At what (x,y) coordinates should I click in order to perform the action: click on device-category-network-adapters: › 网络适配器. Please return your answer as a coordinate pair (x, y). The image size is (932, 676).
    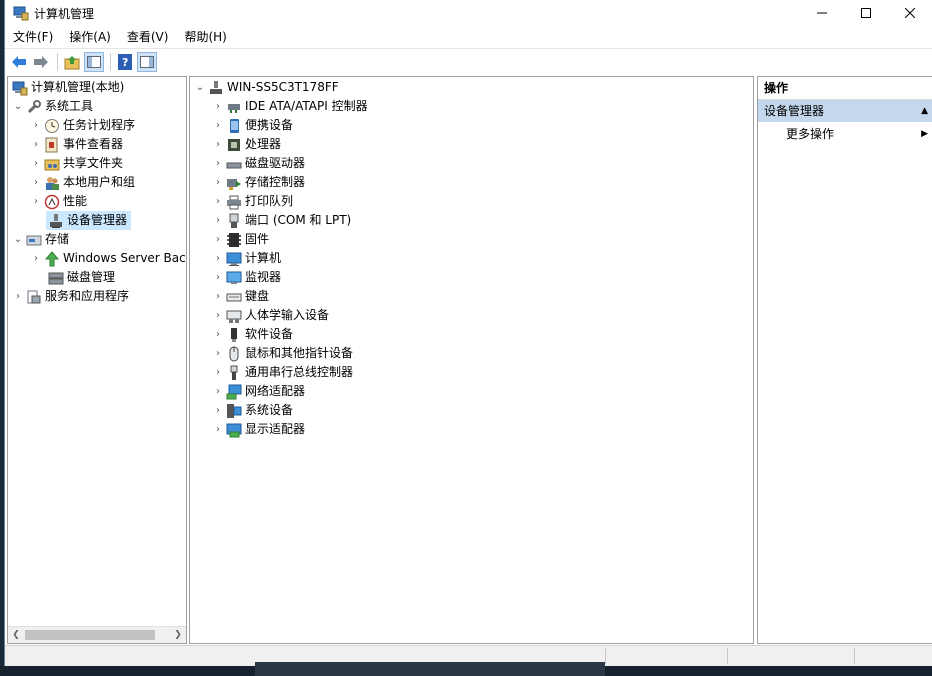
    Looking at the image, I should click on (258, 391).